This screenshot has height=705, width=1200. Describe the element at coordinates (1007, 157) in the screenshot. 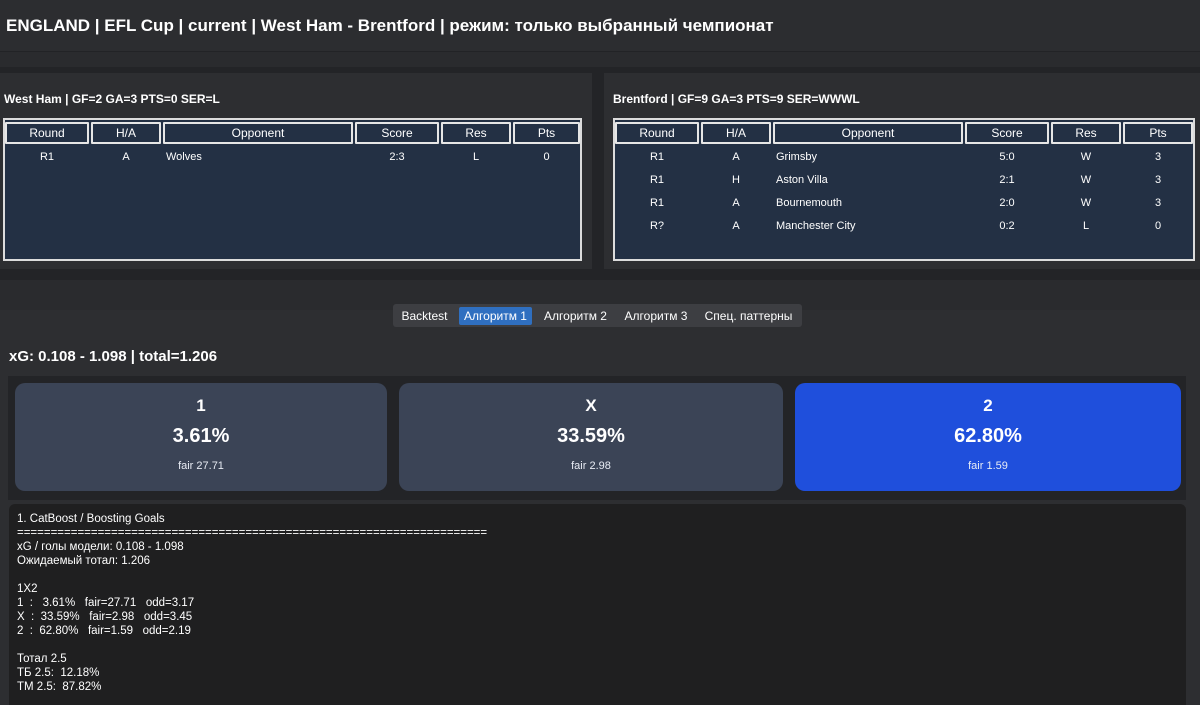

I see `cell-score: 5:0` at that location.